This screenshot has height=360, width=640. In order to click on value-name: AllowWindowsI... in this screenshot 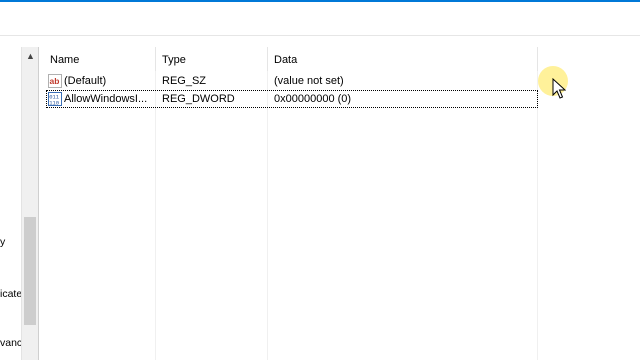, I will do `click(106, 99)`.